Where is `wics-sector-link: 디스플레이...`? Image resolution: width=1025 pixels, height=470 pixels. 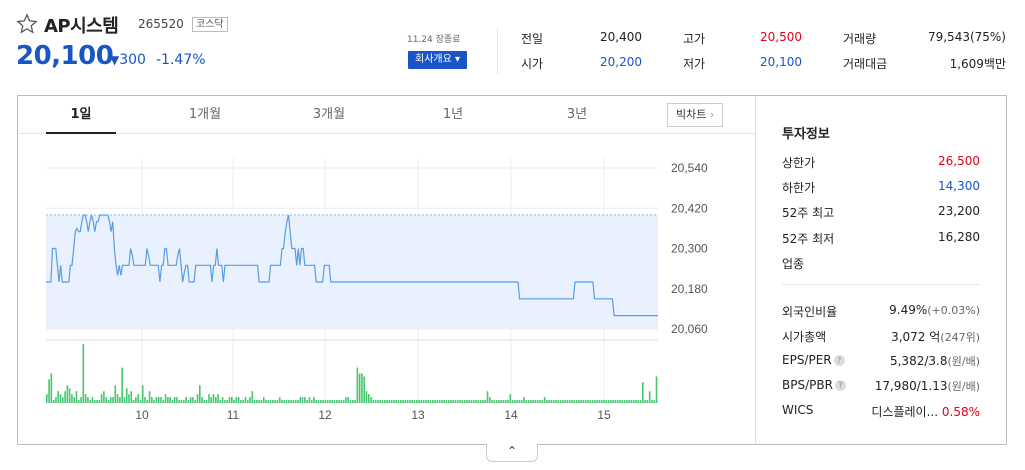
wics-sector-link: 디스플레이... is located at coordinates (904, 412).